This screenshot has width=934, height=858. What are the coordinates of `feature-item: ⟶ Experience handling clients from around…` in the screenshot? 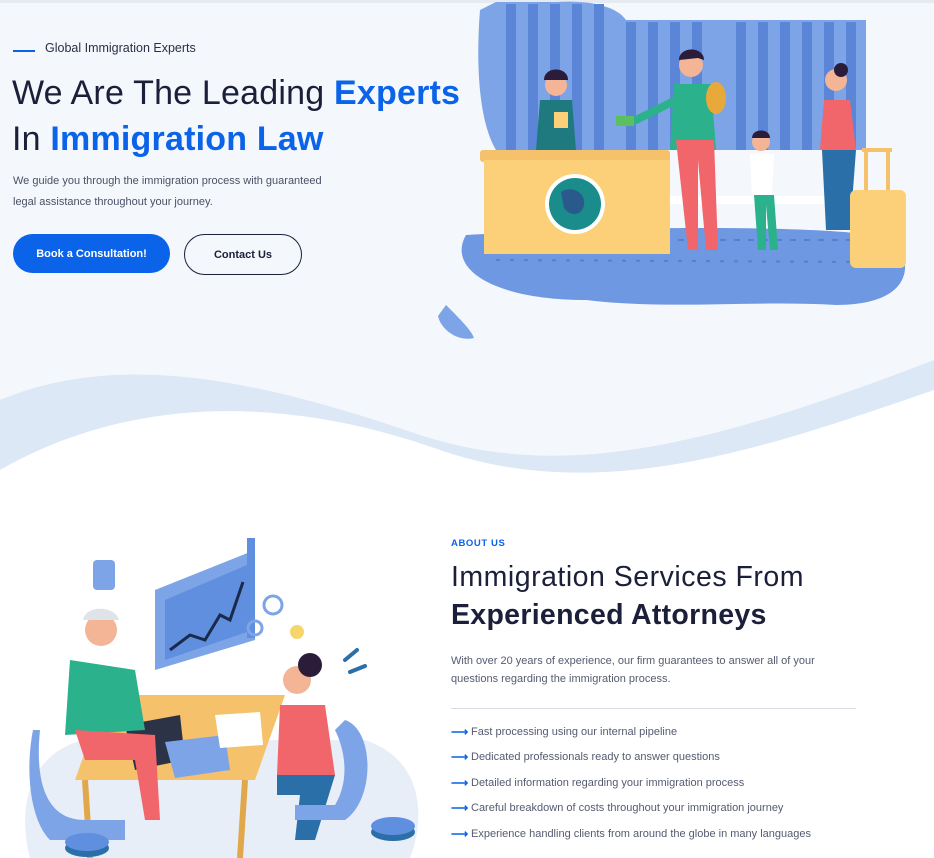 It's located at (661, 834).